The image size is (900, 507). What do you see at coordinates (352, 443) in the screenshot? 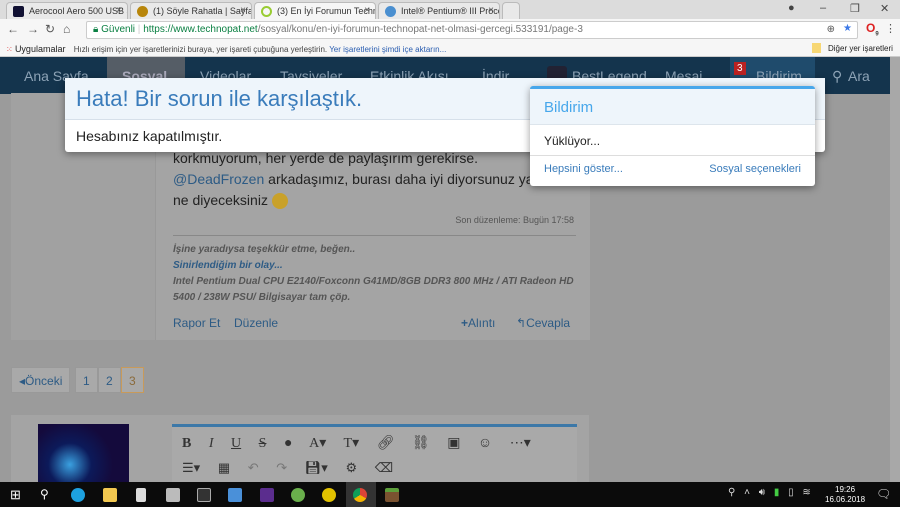
I see `text-size-icon: T▾` at bounding box center [352, 443].